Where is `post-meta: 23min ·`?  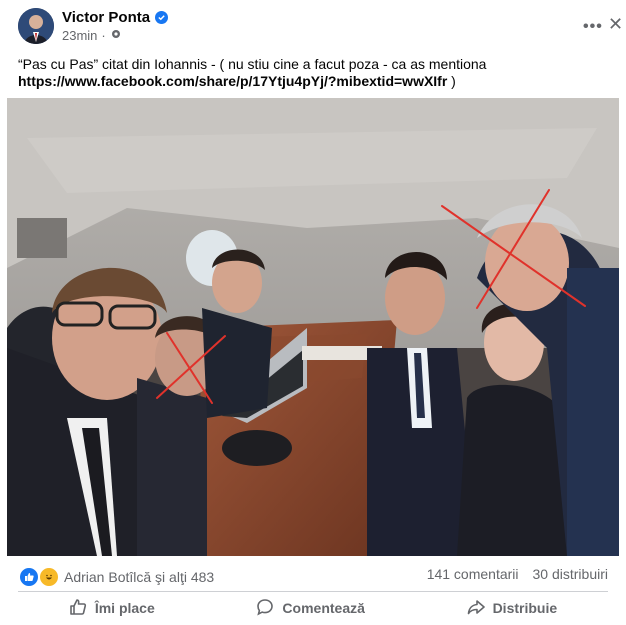 post-meta: 23min · is located at coordinates (92, 35).